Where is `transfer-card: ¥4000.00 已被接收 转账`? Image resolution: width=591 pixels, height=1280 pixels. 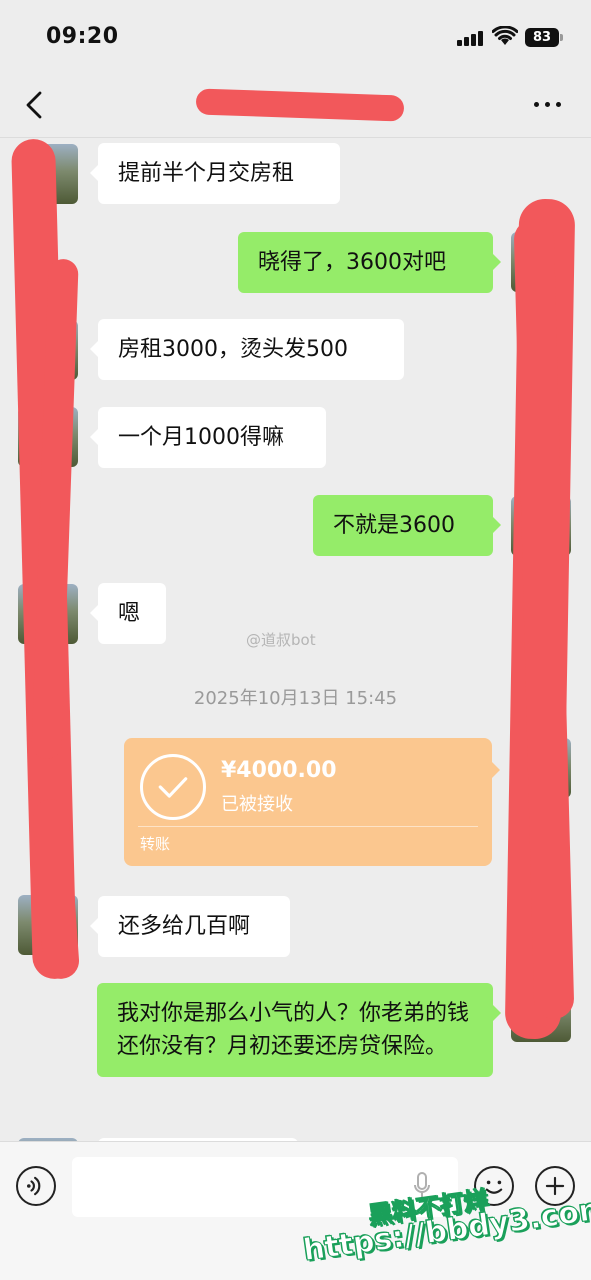 transfer-card: ¥4000.00 已被接收 转账 is located at coordinates (312, 802).